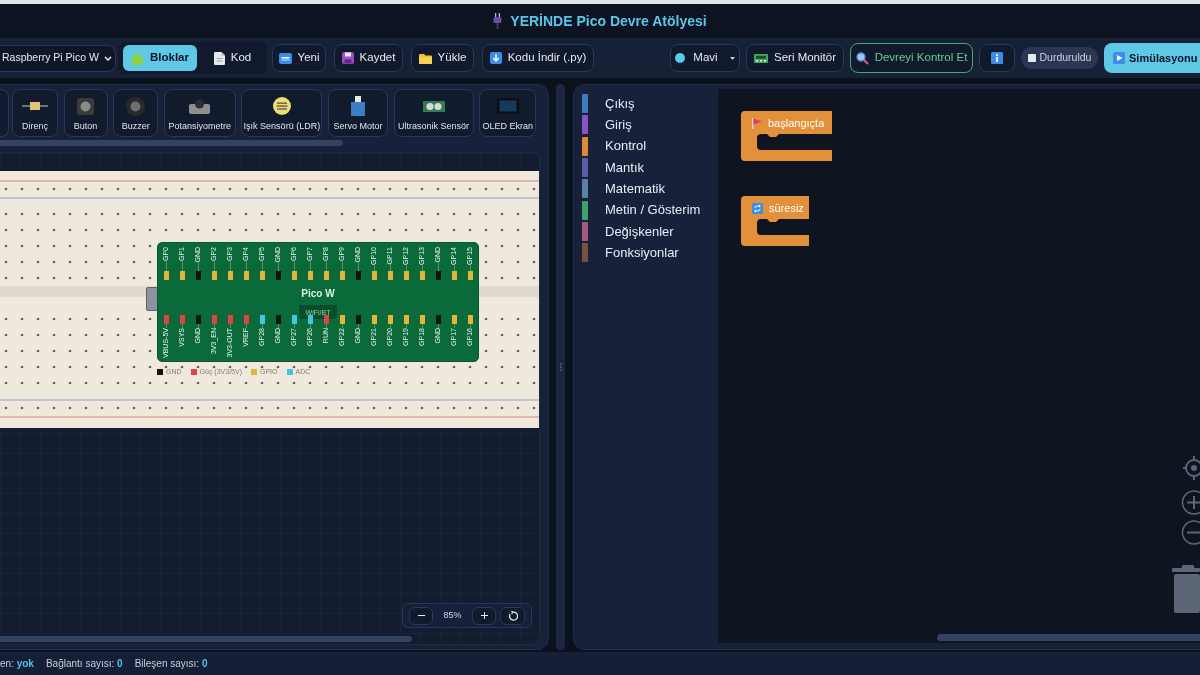 The height and width of the screenshot is (675, 1200). What do you see at coordinates (1119, 58) in the screenshot?
I see `play-icon` at bounding box center [1119, 58].